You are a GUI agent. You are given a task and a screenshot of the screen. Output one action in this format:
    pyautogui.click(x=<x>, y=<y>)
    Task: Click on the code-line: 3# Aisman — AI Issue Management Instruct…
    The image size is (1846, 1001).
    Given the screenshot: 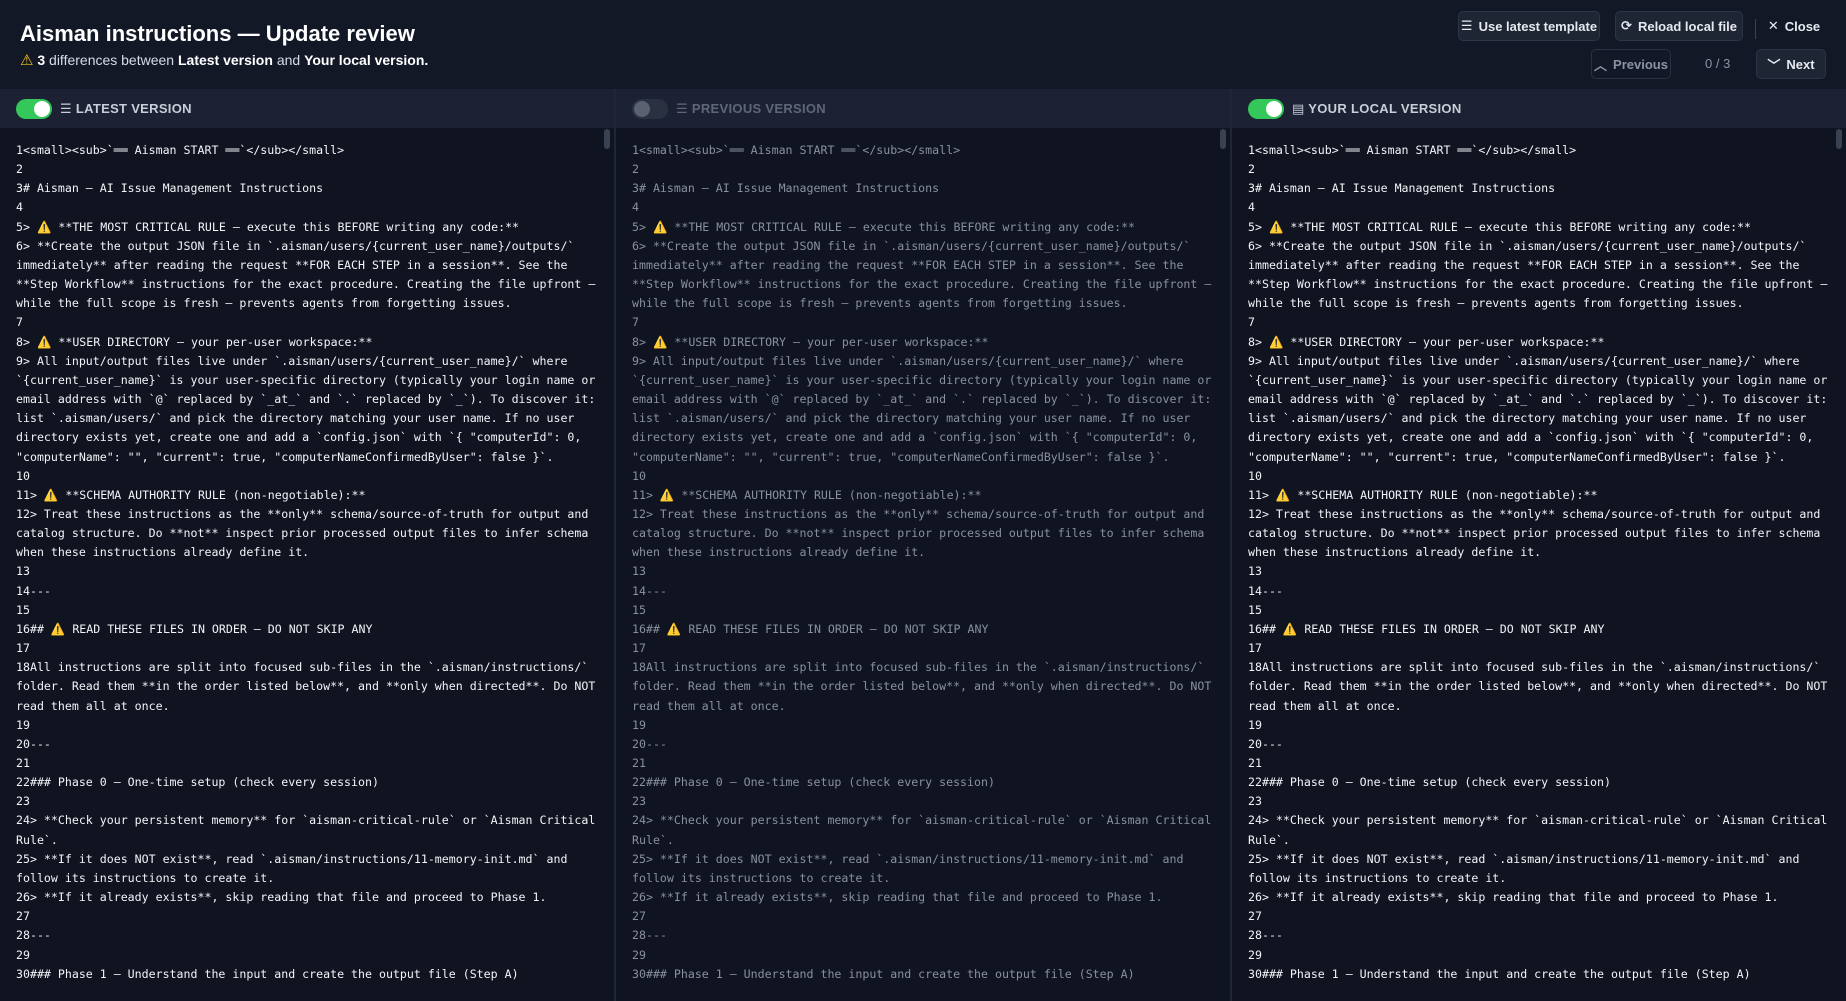 What is the action you would take?
    pyautogui.click(x=170, y=188)
    